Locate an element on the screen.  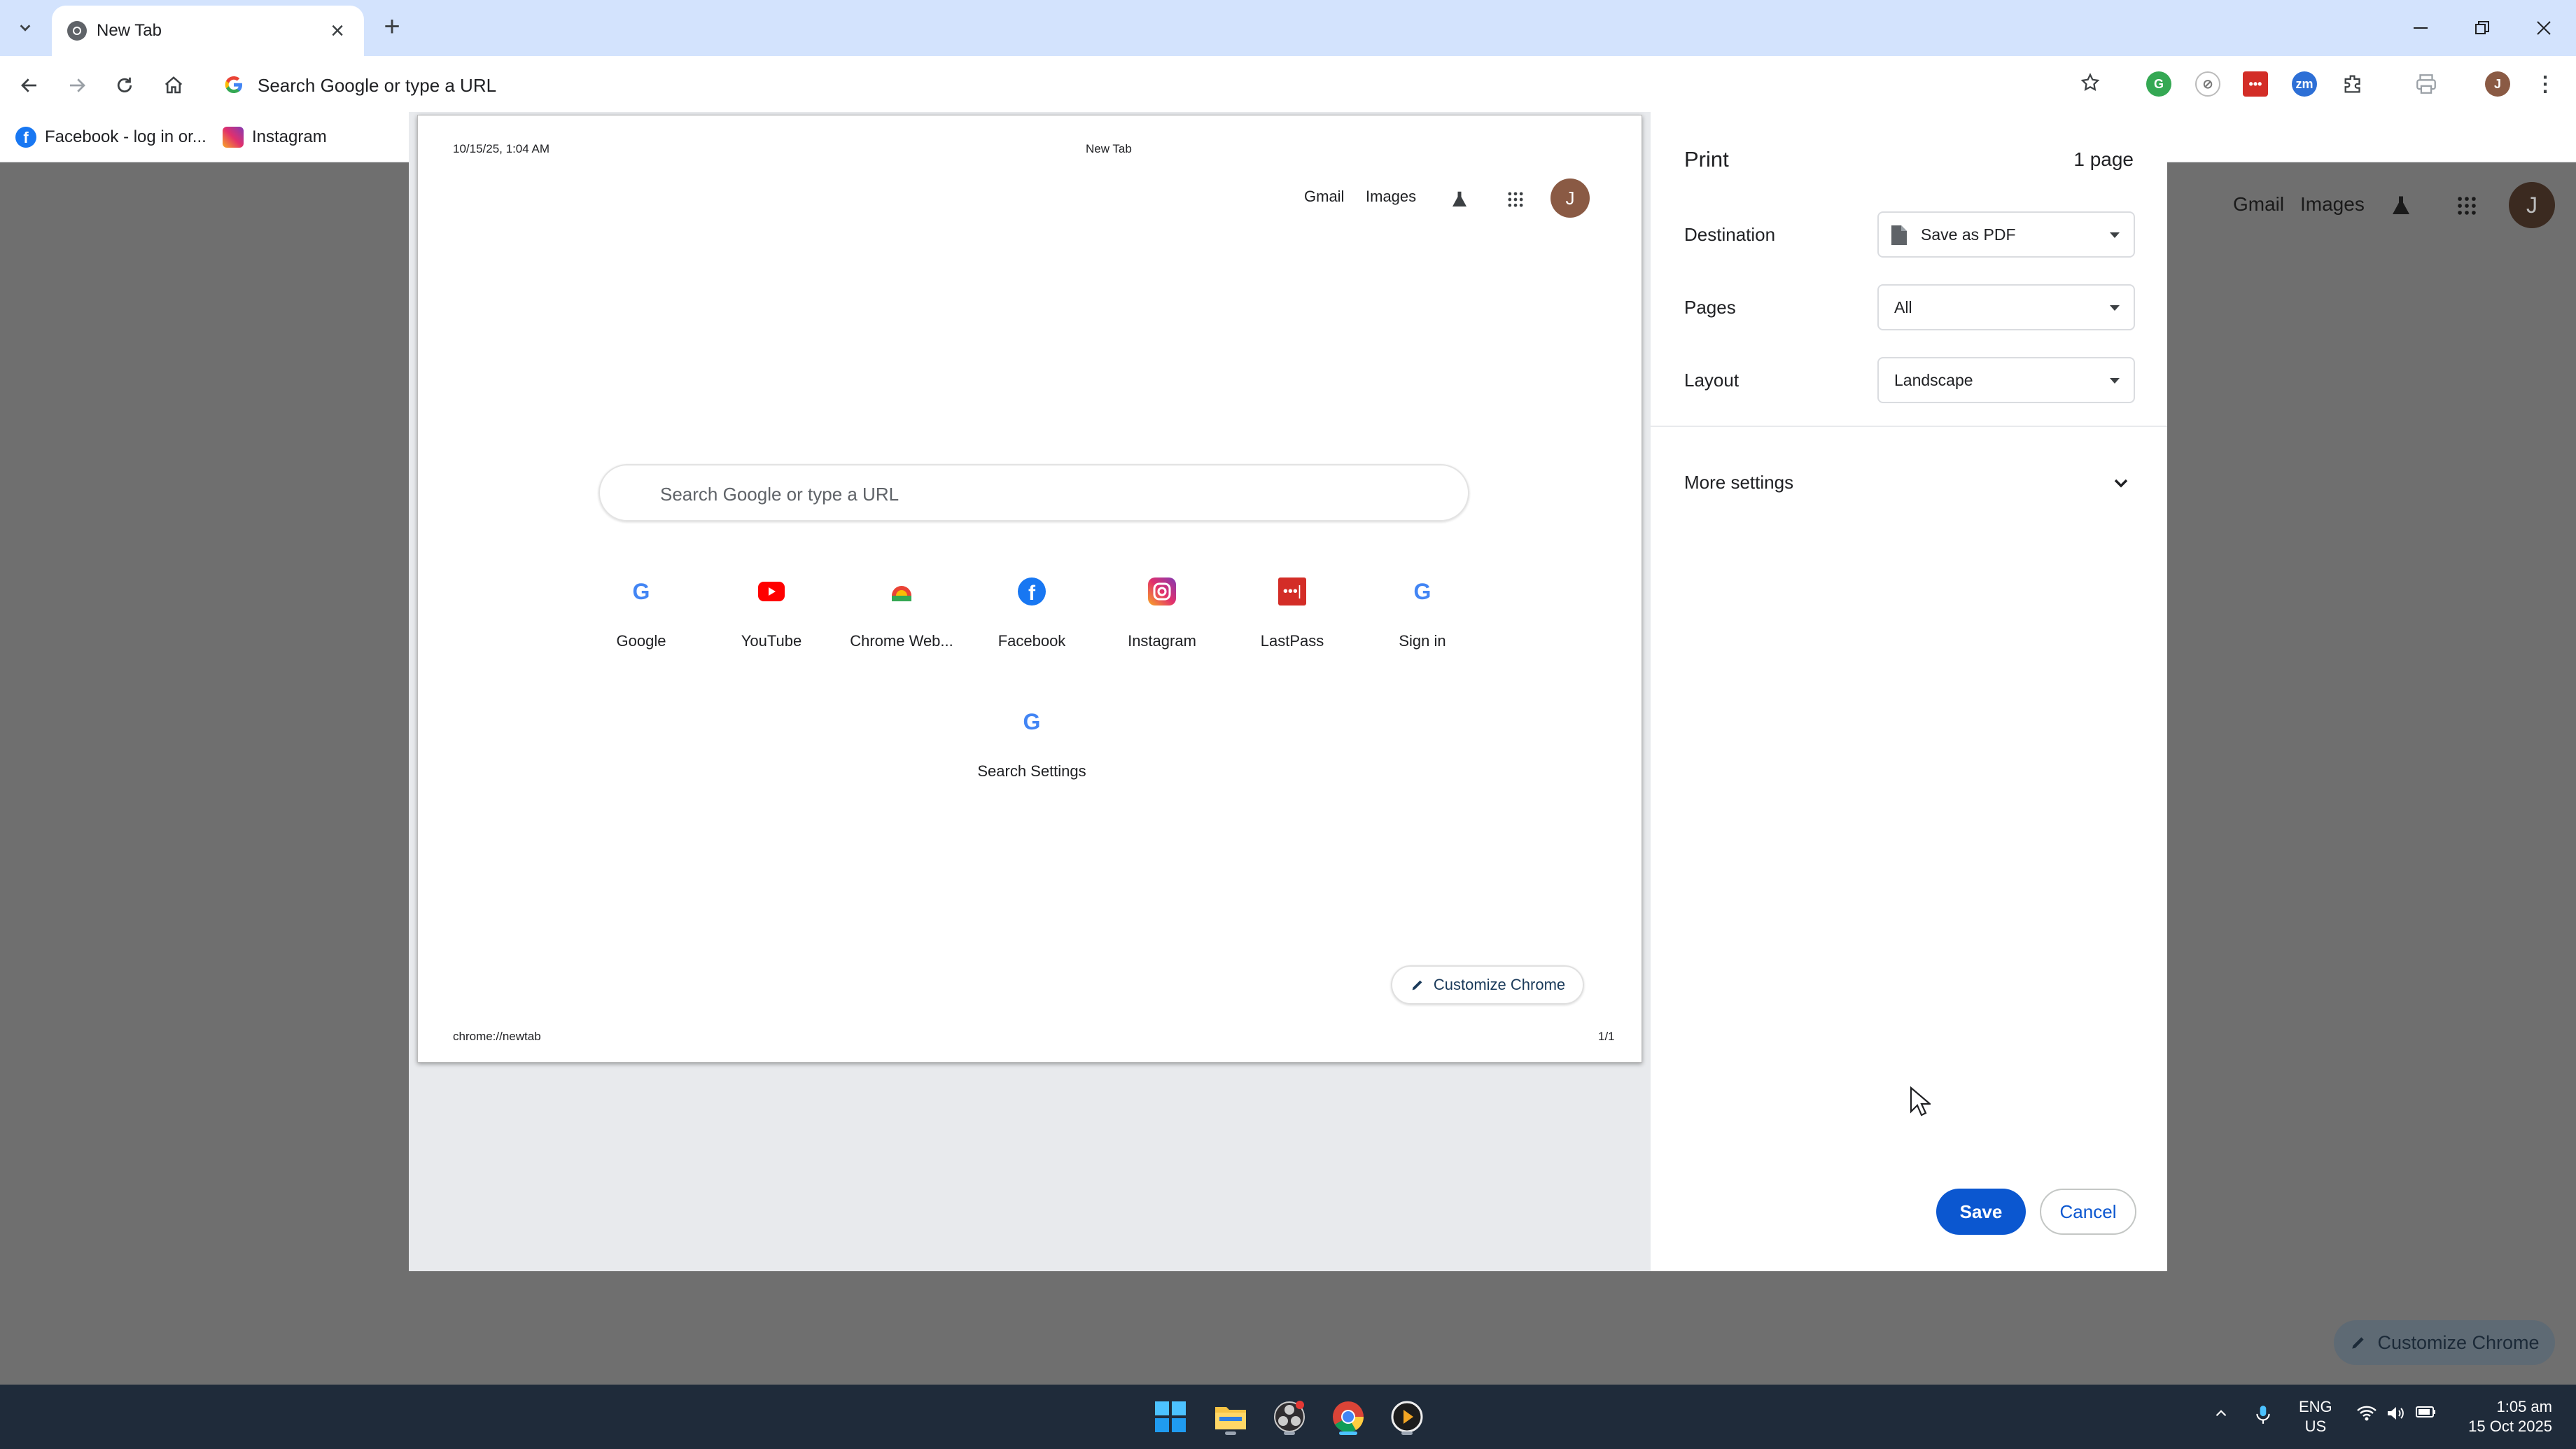
minimize-button is located at coordinates (2420, 28).